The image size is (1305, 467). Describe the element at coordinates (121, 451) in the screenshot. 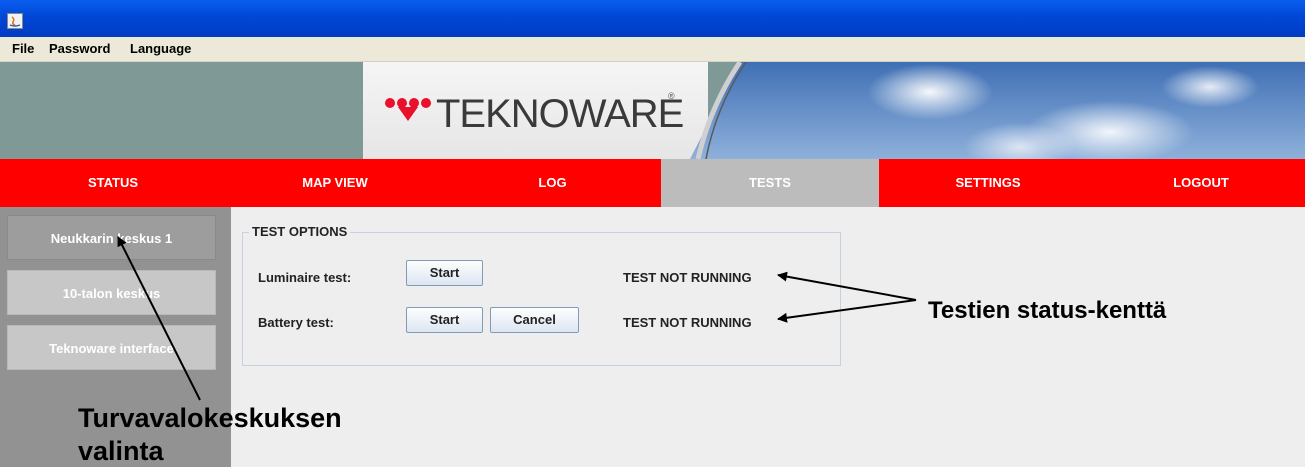

I see `center-select-annotation-line2: valinta` at that location.